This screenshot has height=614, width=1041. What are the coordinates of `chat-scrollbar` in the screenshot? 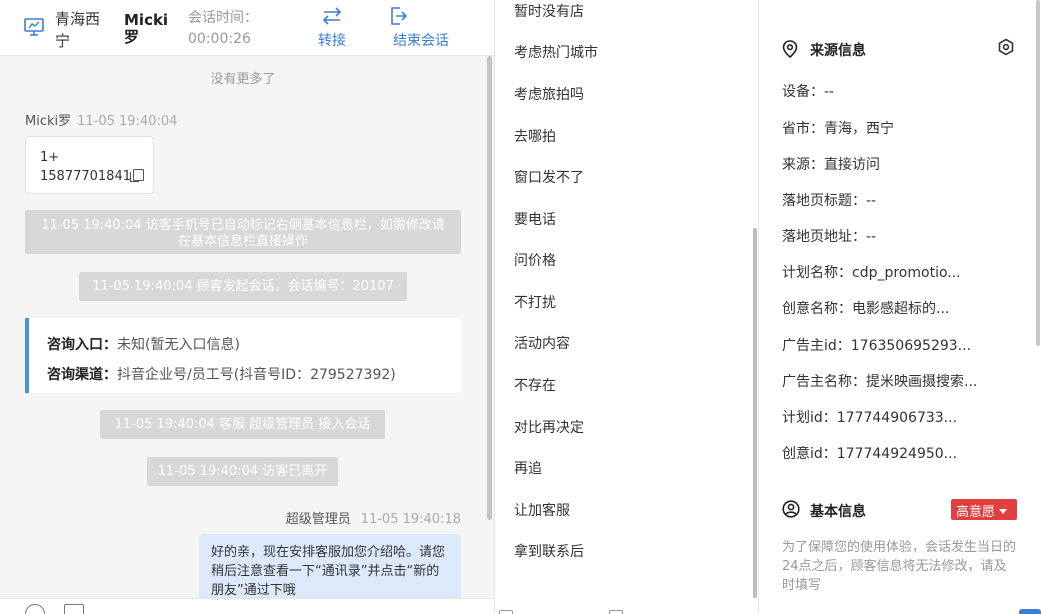 It's located at (489, 288).